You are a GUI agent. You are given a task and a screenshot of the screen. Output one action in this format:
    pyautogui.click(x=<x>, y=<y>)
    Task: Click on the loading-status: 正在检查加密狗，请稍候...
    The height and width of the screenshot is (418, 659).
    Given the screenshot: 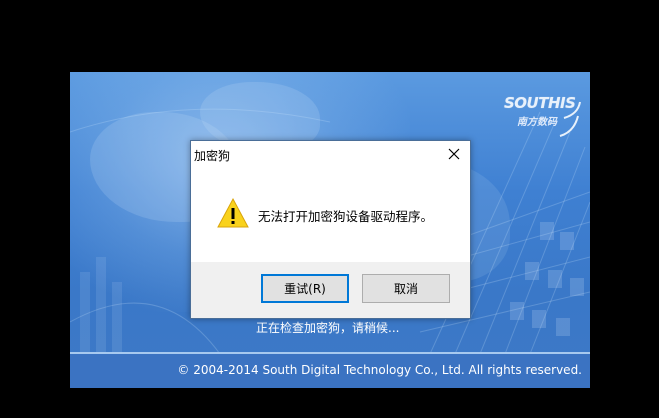 What is the action you would take?
    pyautogui.click(x=328, y=328)
    